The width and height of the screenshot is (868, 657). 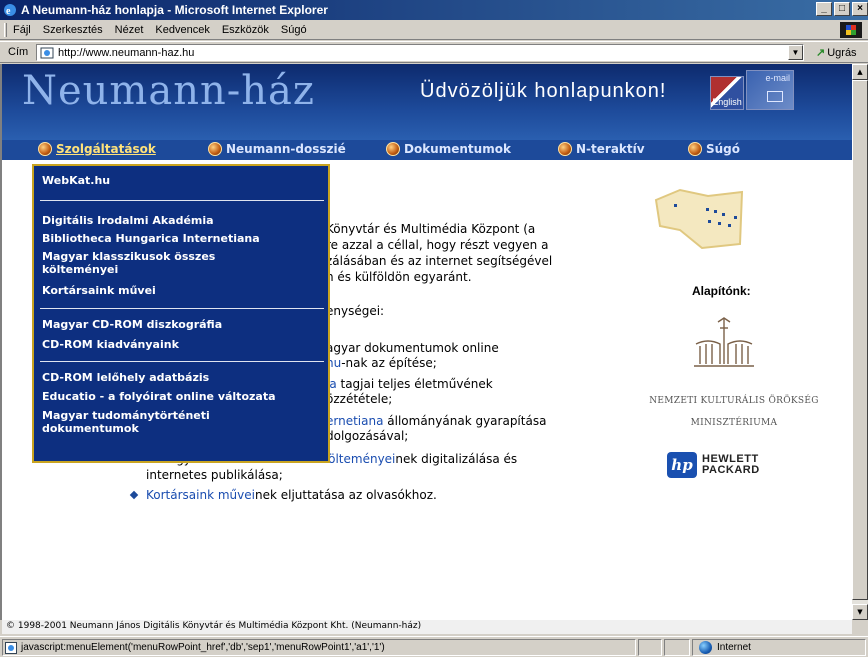 I want to click on item2-text: tagjai teljes életművének, so click(x=414, y=384).